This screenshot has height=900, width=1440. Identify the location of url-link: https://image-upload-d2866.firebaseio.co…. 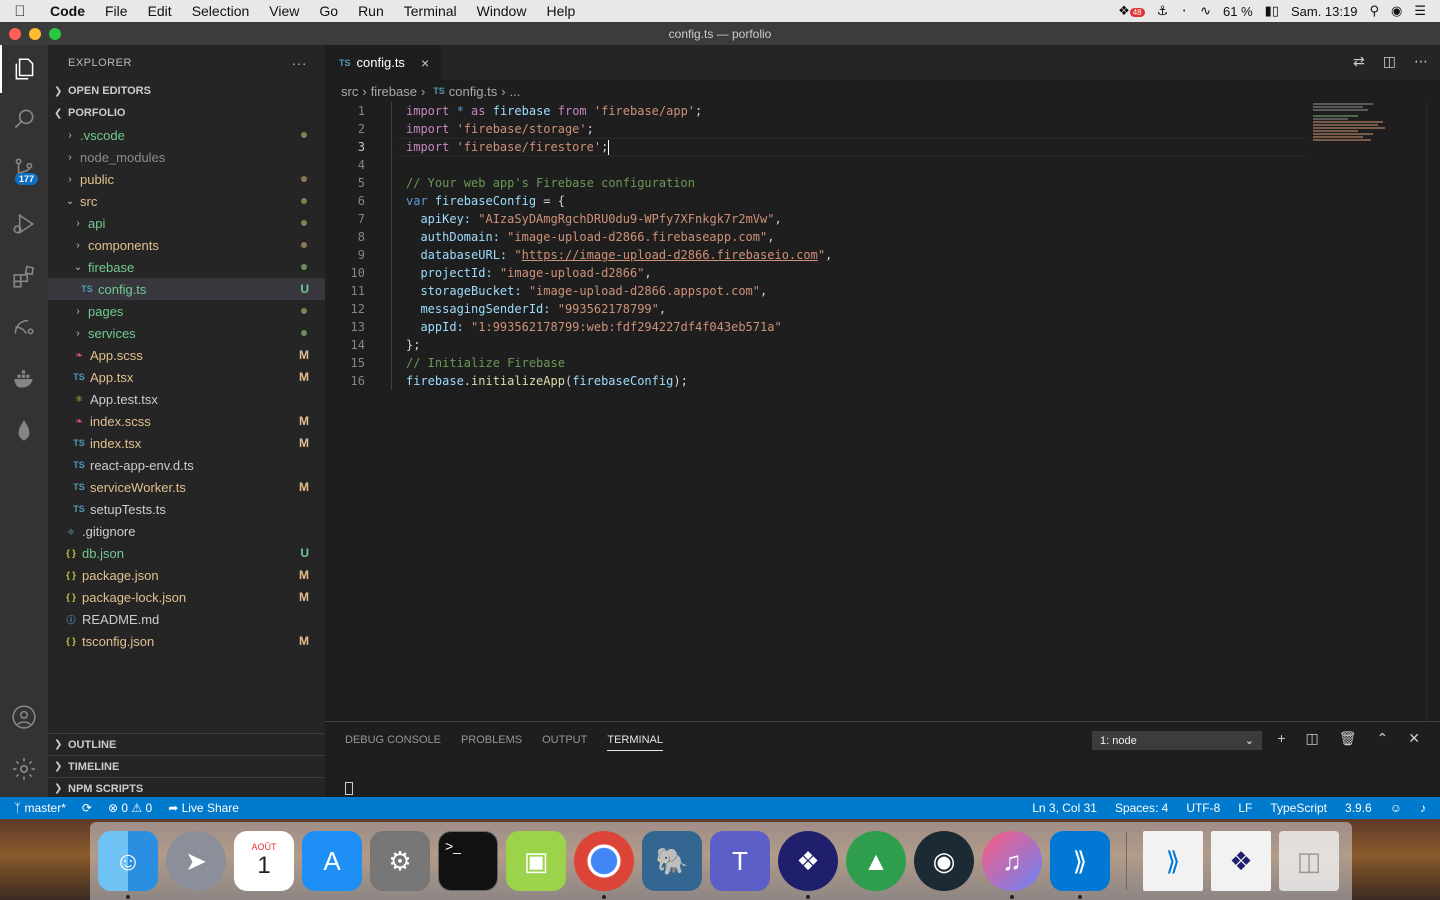
(670, 255).